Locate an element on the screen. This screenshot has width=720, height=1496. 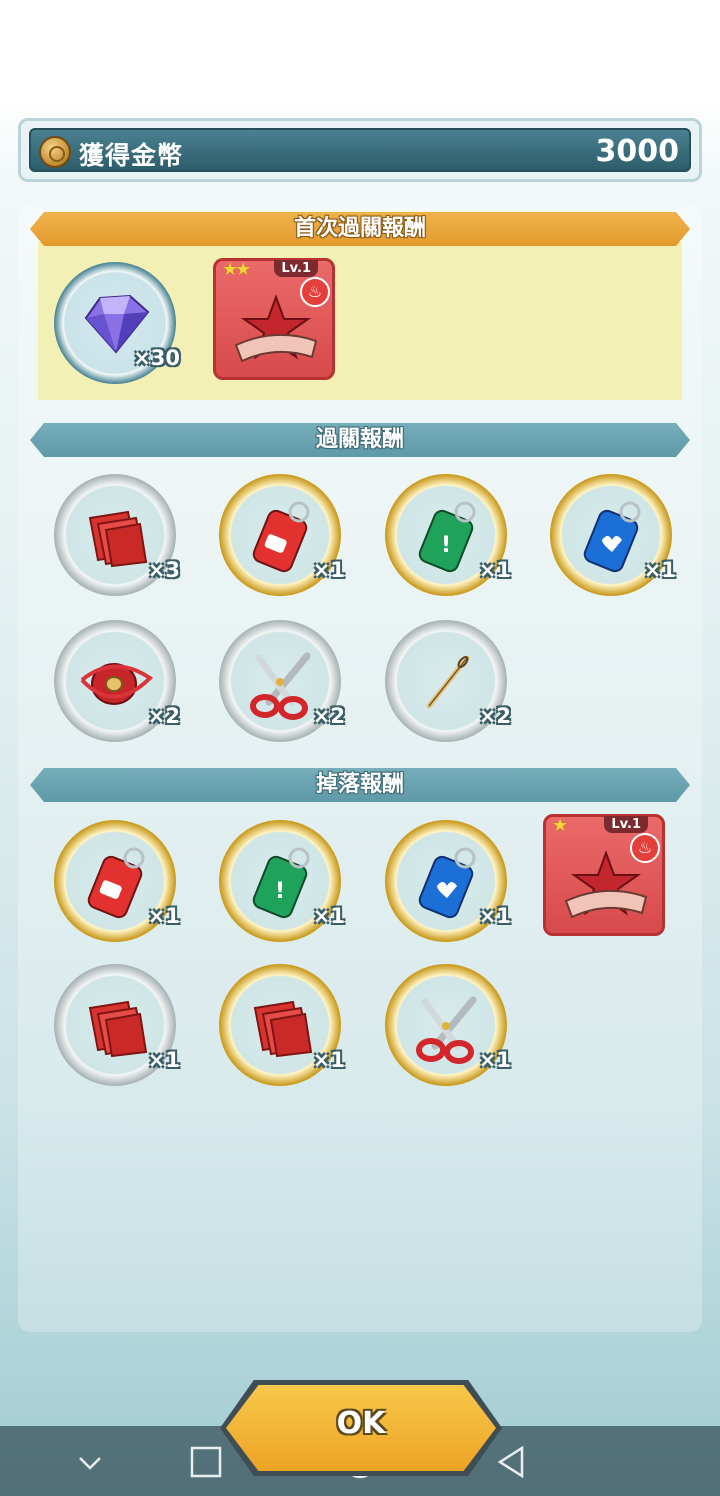
drop-rewards-banner: 掉落報酬 is located at coordinates (360, 785).